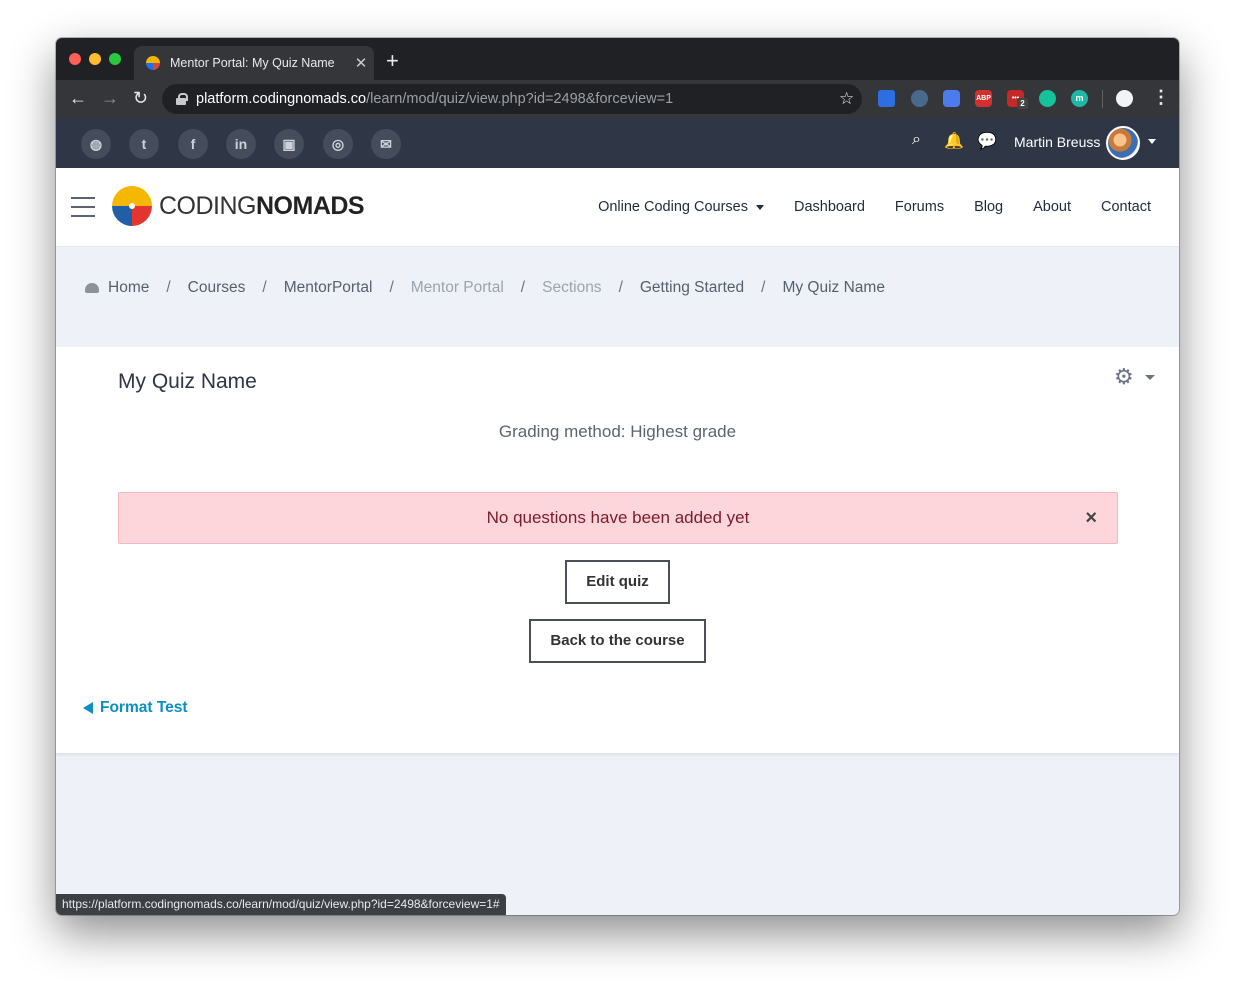 This screenshot has height=989, width=1235. What do you see at coordinates (144, 707) in the screenshot?
I see `previous-activity-label: Format Test` at bounding box center [144, 707].